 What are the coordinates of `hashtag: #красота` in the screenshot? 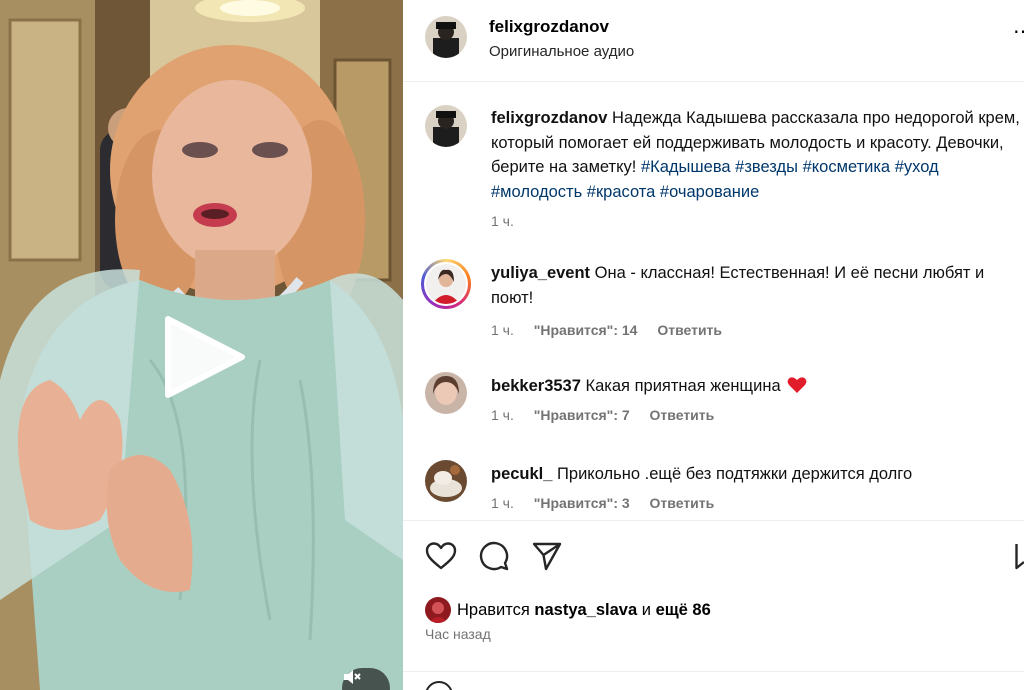 It's located at (621, 192).